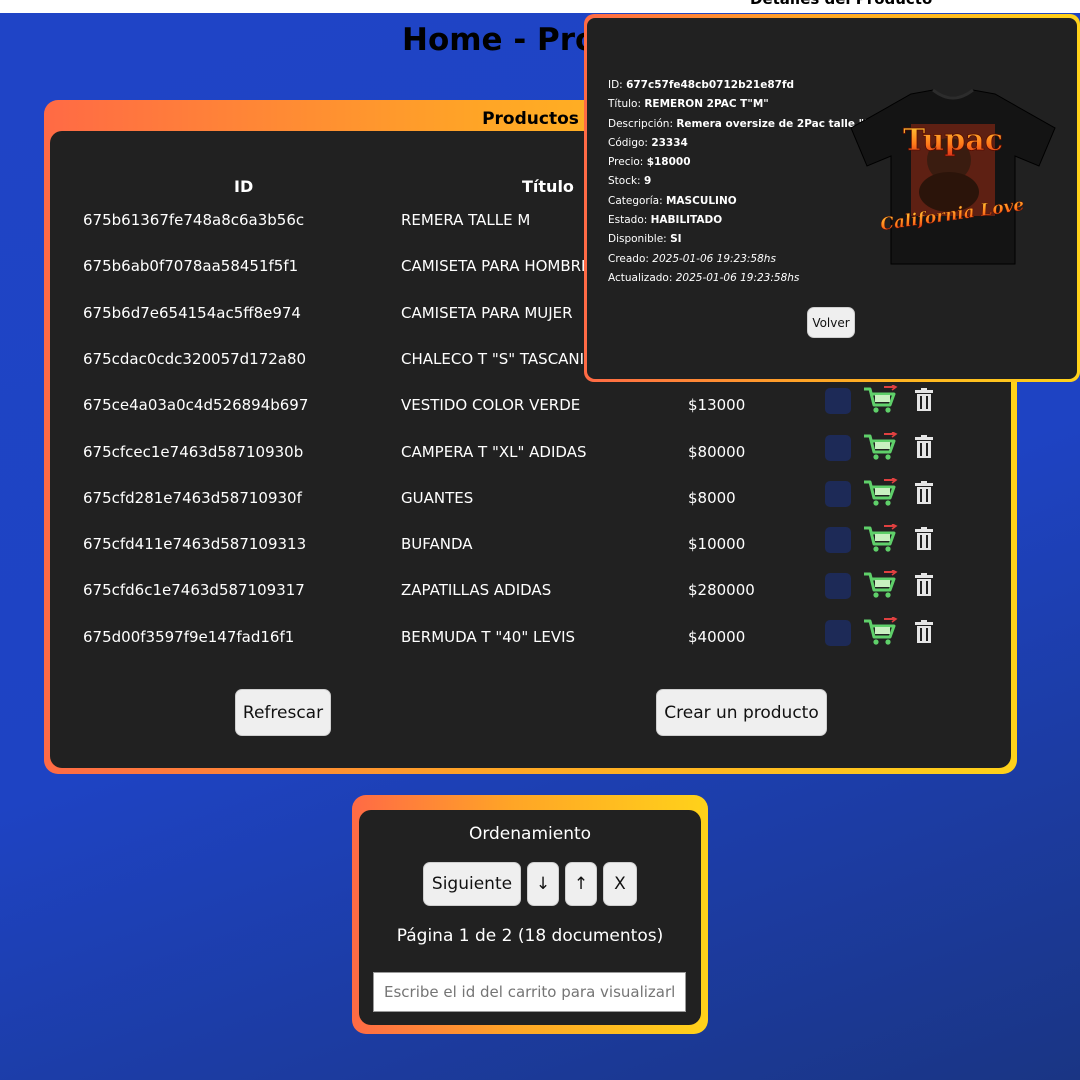 This screenshot has height=1080, width=1080. I want to click on product-title: REMERA TALLE M, so click(466, 220).